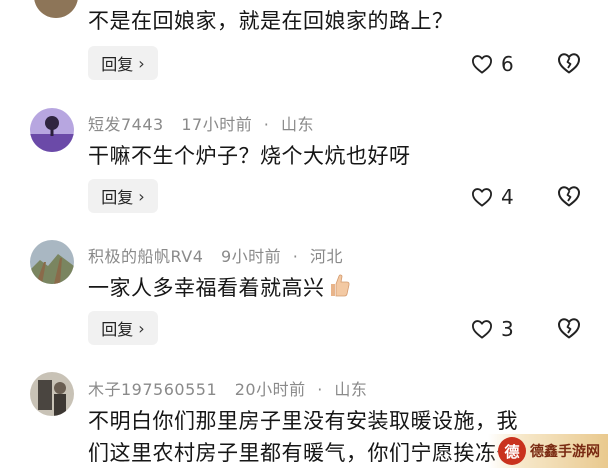 The image size is (608, 468). What do you see at coordinates (507, 197) in the screenshot?
I see `like-count: 4` at bounding box center [507, 197].